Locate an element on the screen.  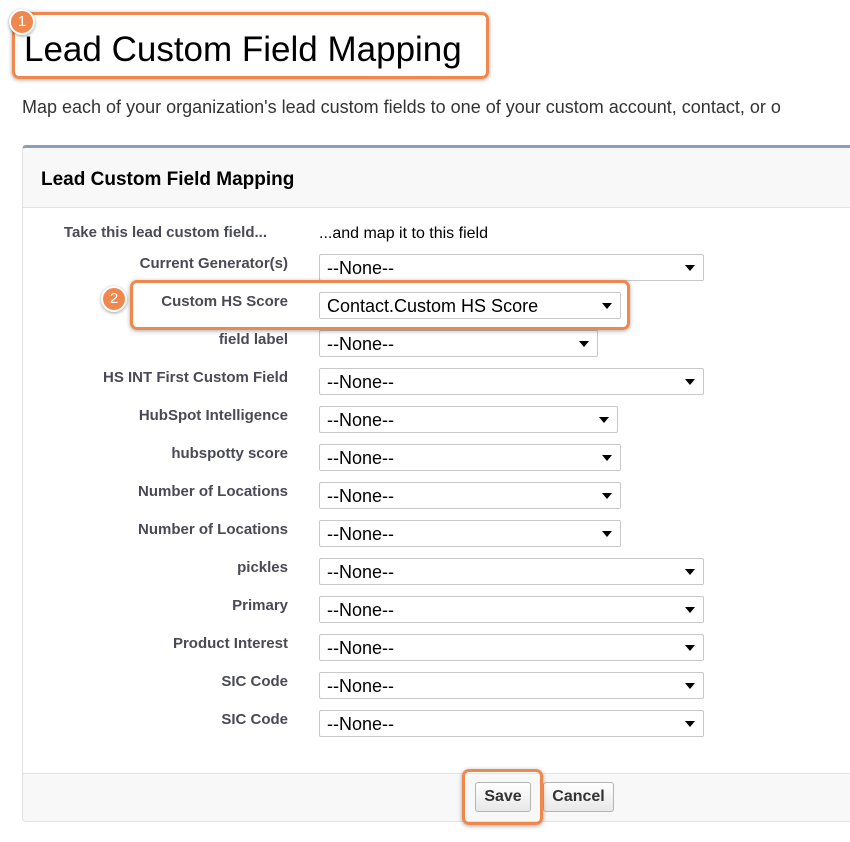
field-label: HS INT First Custom Field is located at coordinates (195, 377).